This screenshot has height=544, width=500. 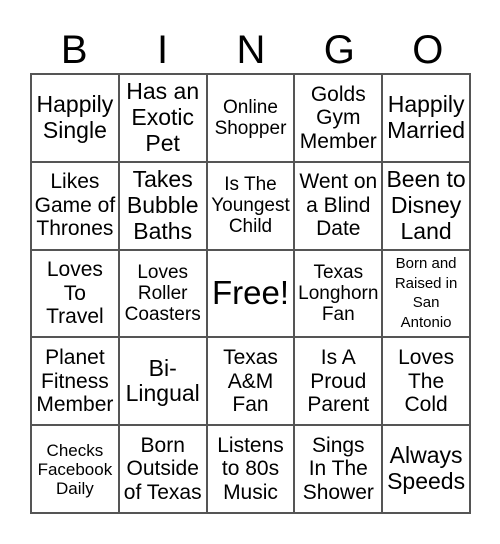 I want to click on header-letter-o: O, so click(x=428, y=50).